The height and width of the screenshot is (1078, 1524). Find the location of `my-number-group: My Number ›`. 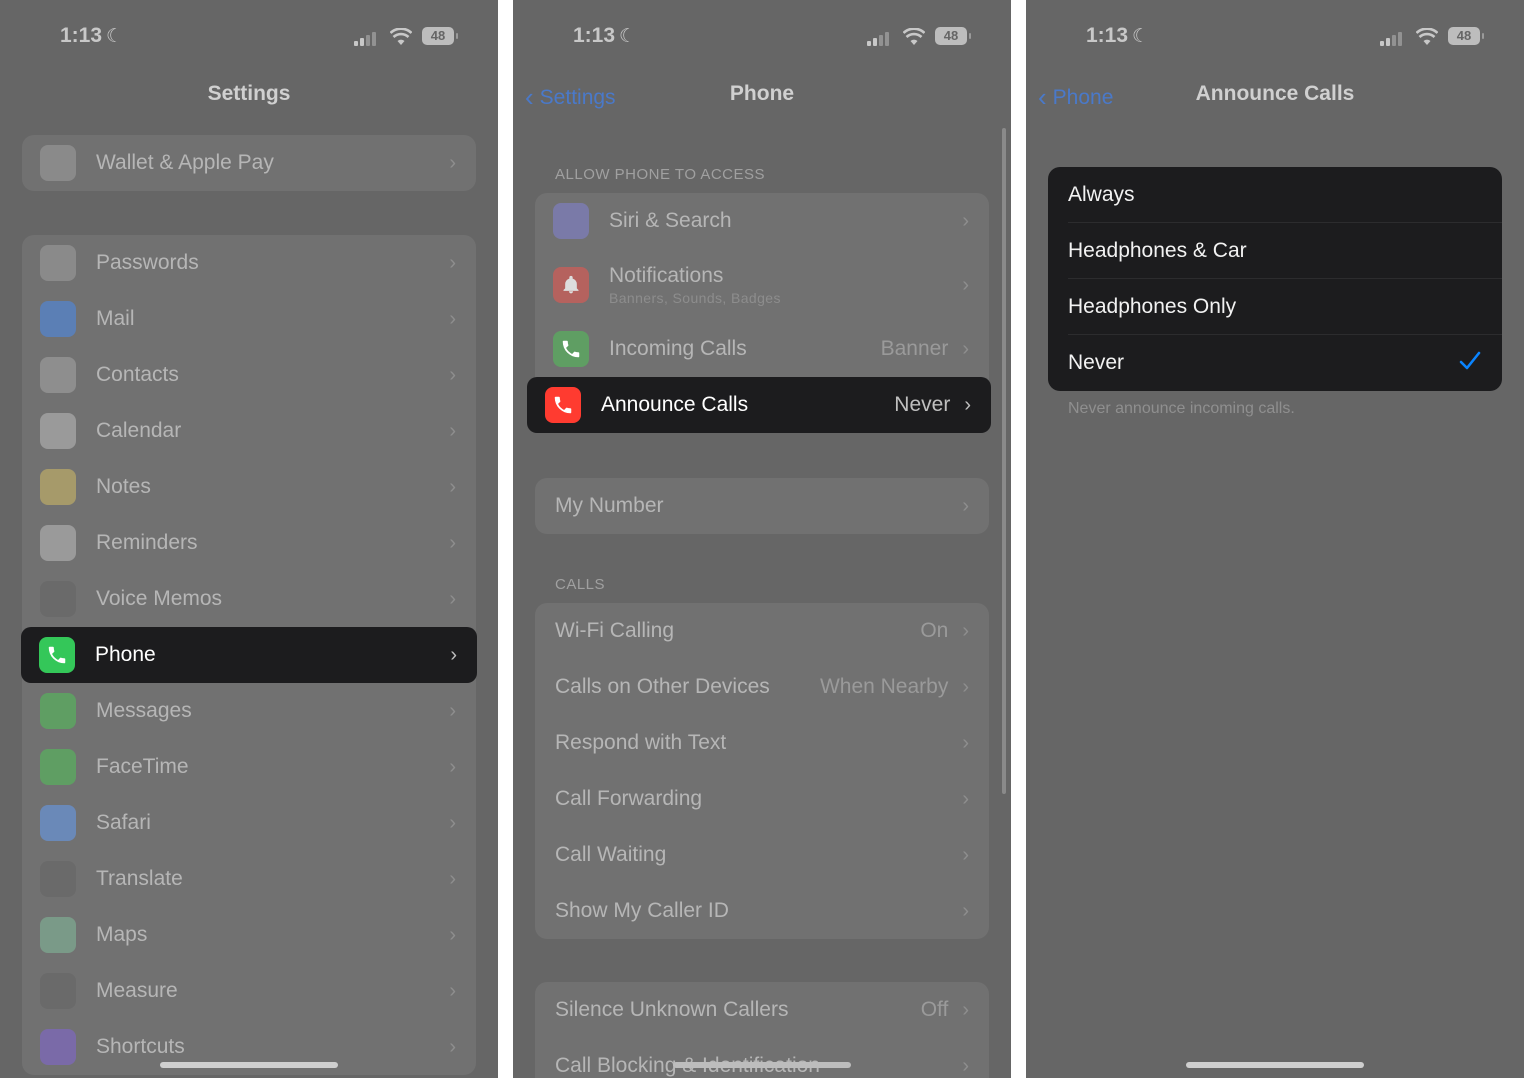

my-number-group: My Number › is located at coordinates (762, 506).